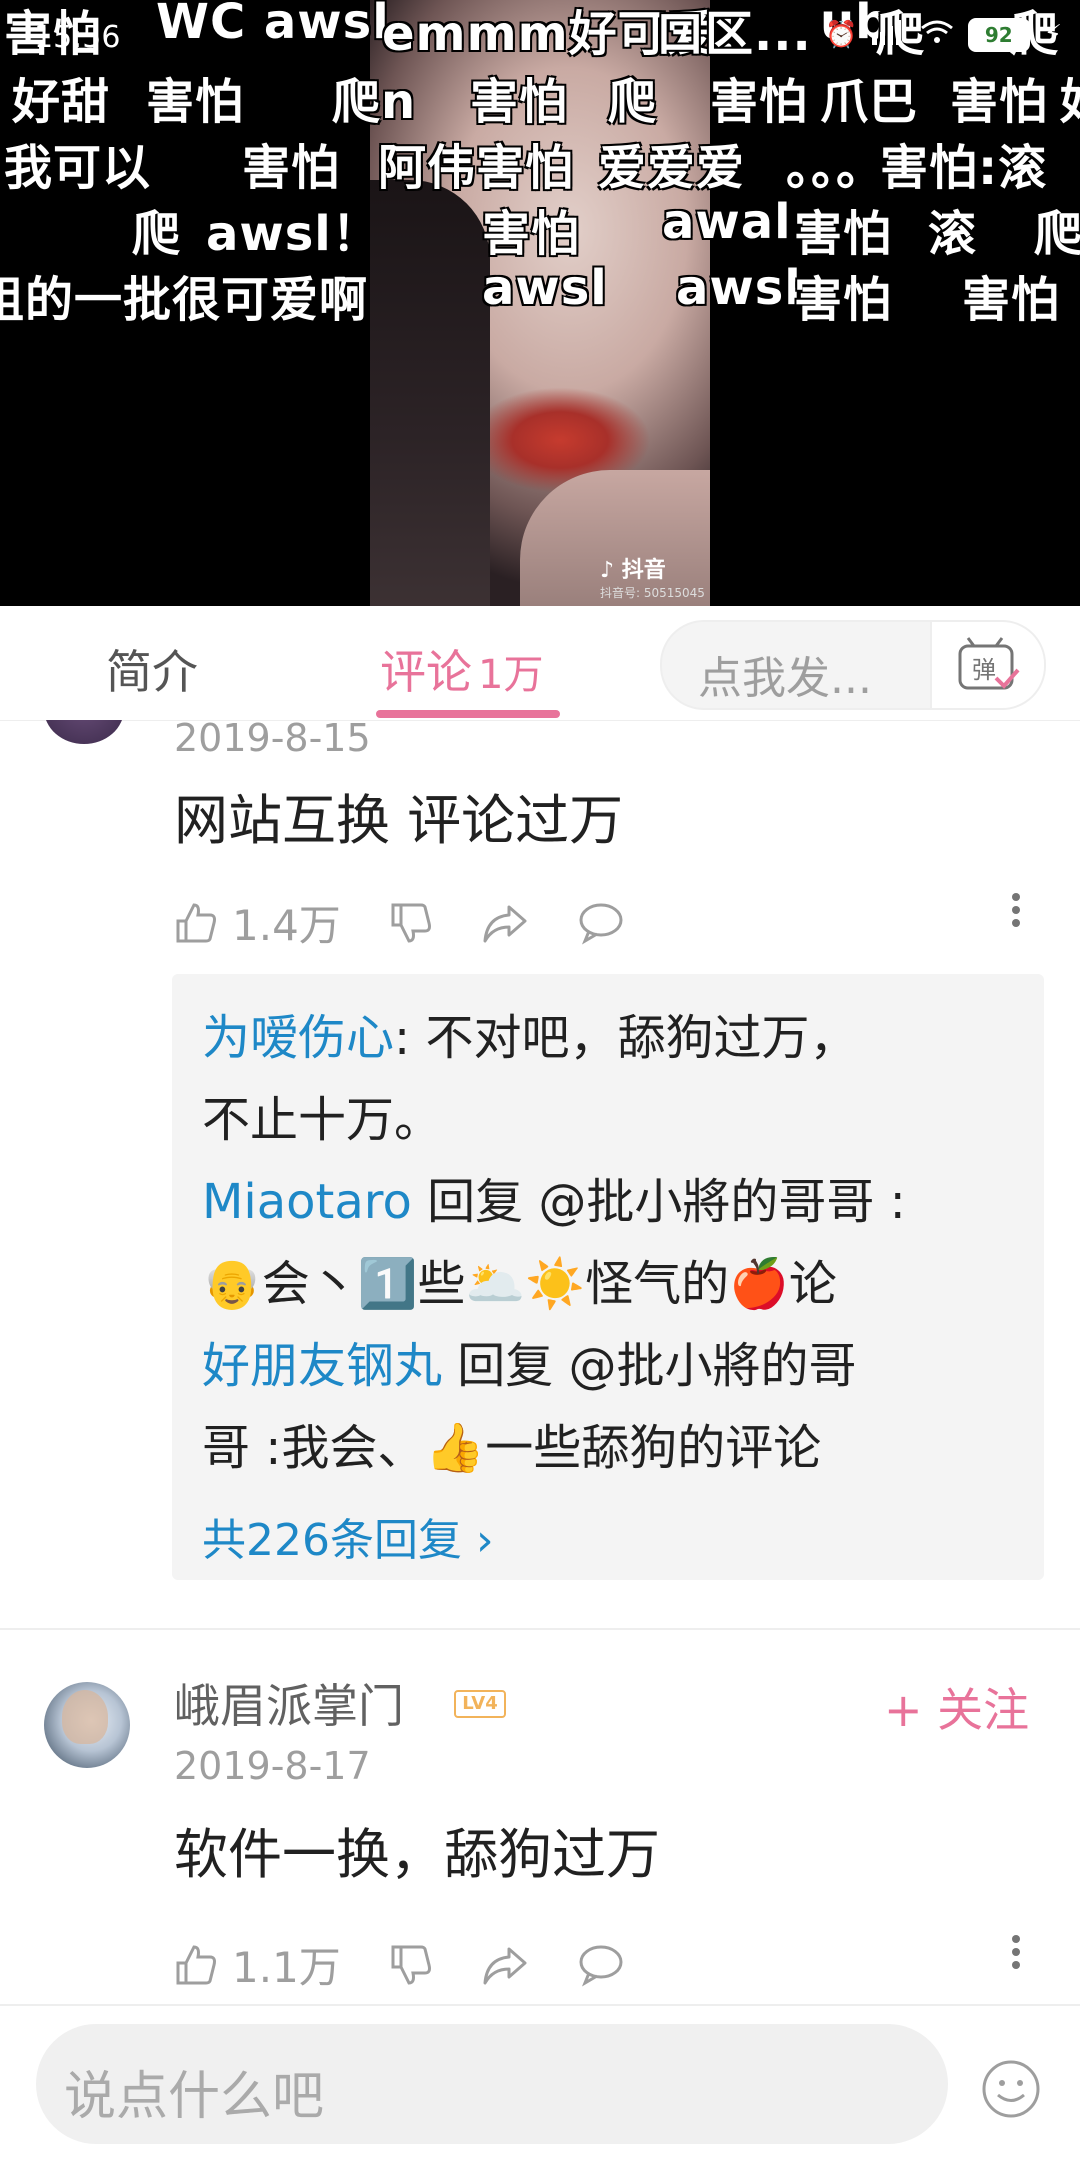  I want to click on danmaku: 组的一批很可爱啊, so click(184, 300).